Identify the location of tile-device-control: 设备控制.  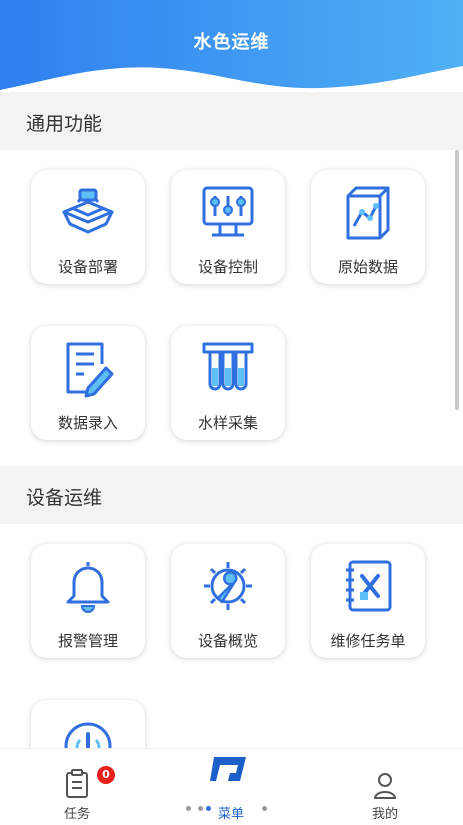
(228, 227).